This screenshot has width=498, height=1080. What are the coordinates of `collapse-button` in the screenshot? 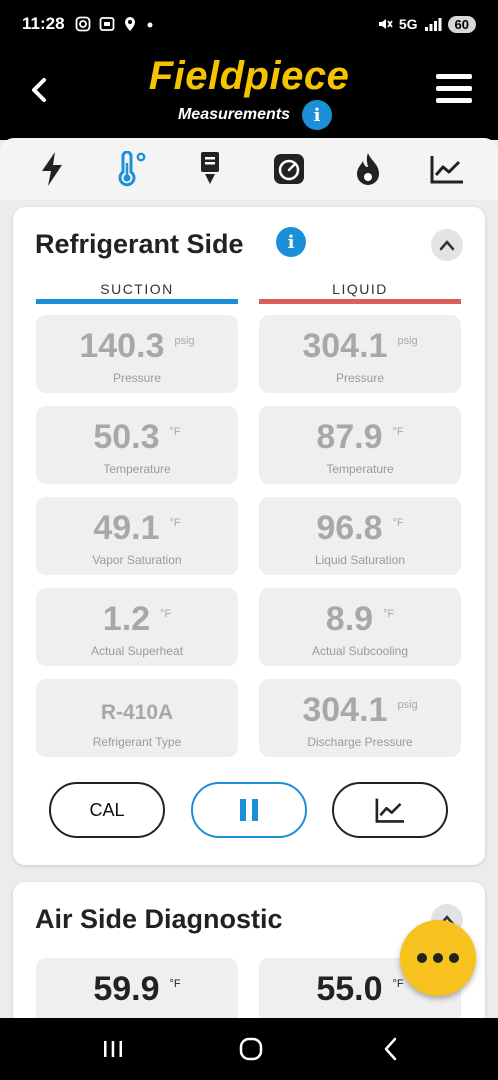 It's located at (447, 245).